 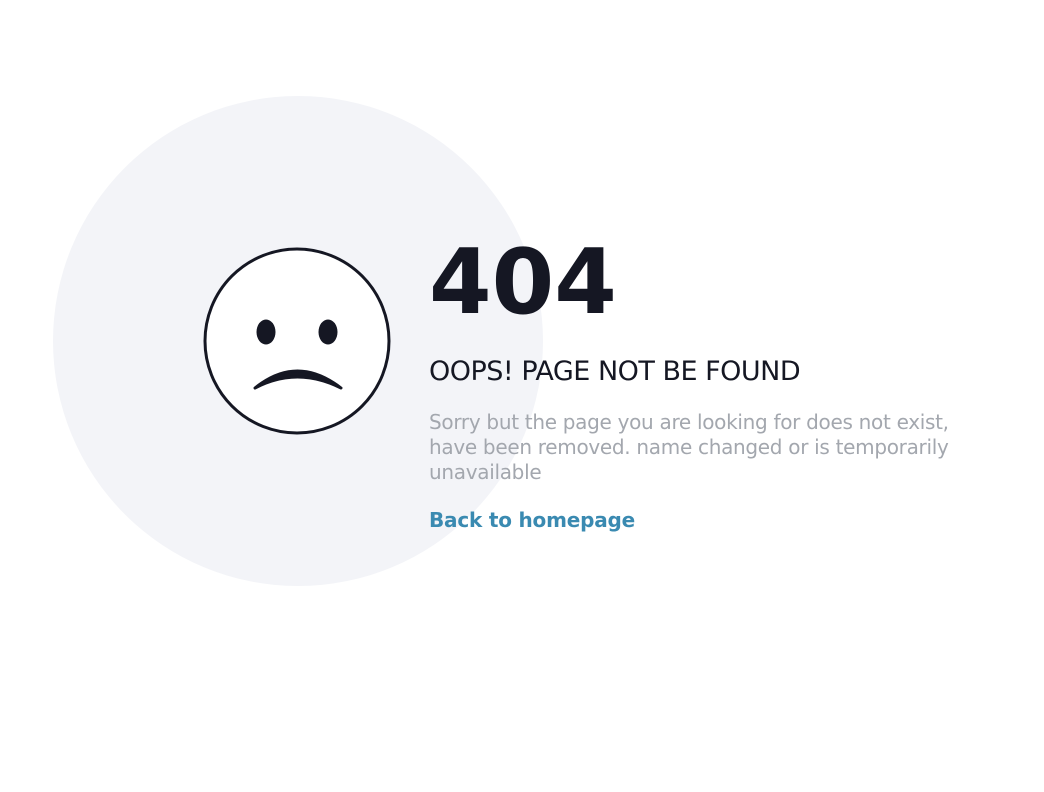 What do you see at coordinates (532, 520) in the screenshot?
I see `back-to-homepage-link: Back to homepage` at bounding box center [532, 520].